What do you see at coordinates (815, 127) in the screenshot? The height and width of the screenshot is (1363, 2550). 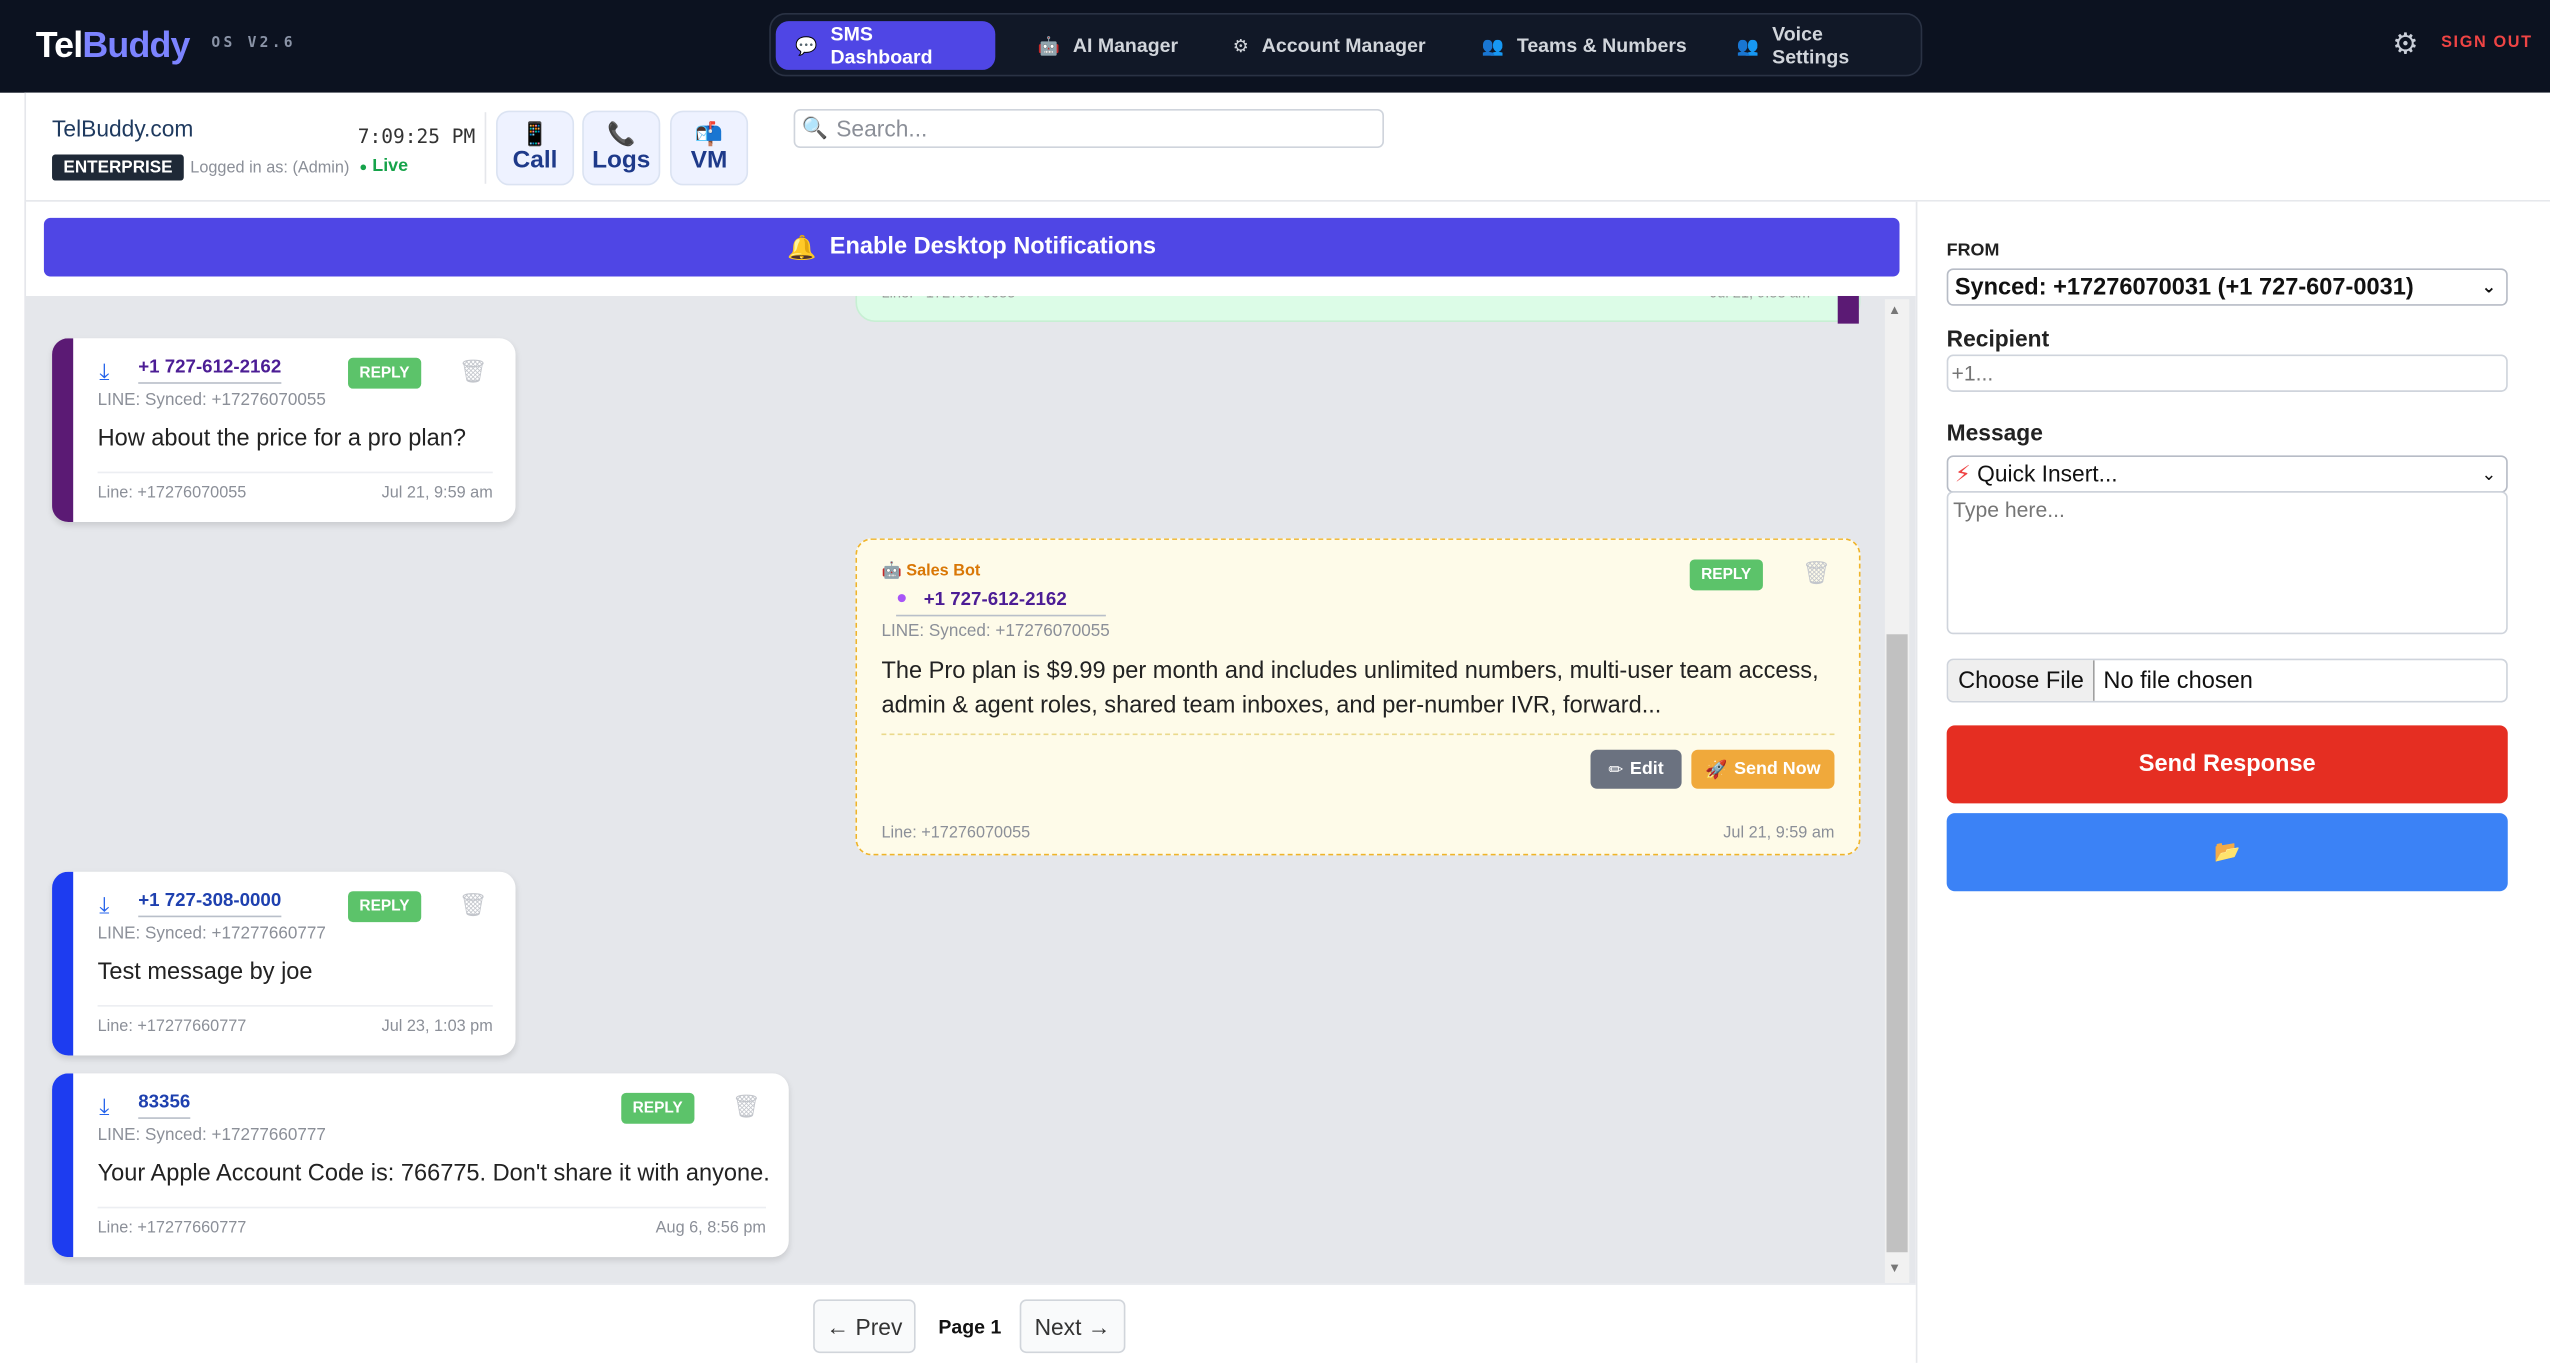 I see `search-icon: 🔍` at bounding box center [815, 127].